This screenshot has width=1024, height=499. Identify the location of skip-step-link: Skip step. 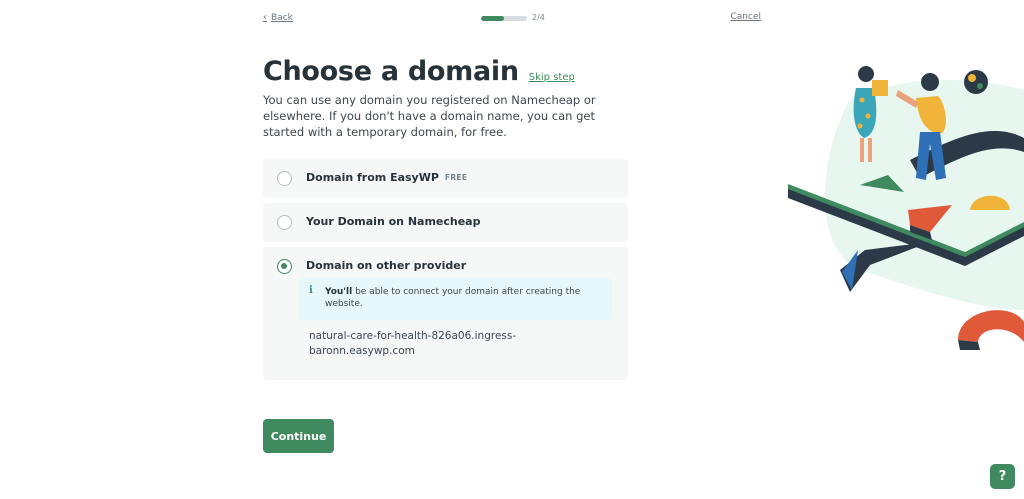
(552, 77).